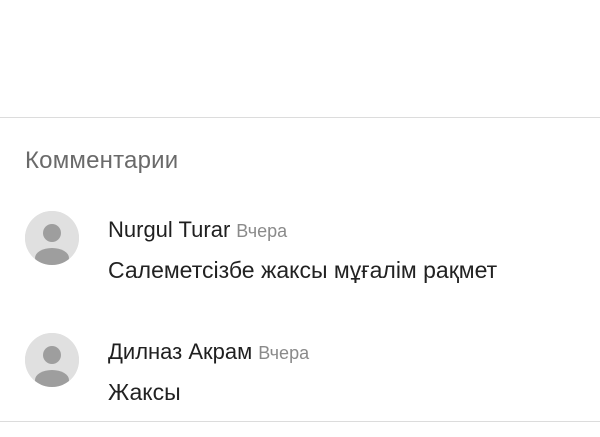  What do you see at coordinates (303, 270) in the screenshot?
I see `comment-text: Салеметсізбе жаксы мұғалім рақмет` at bounding box center [303, 270].